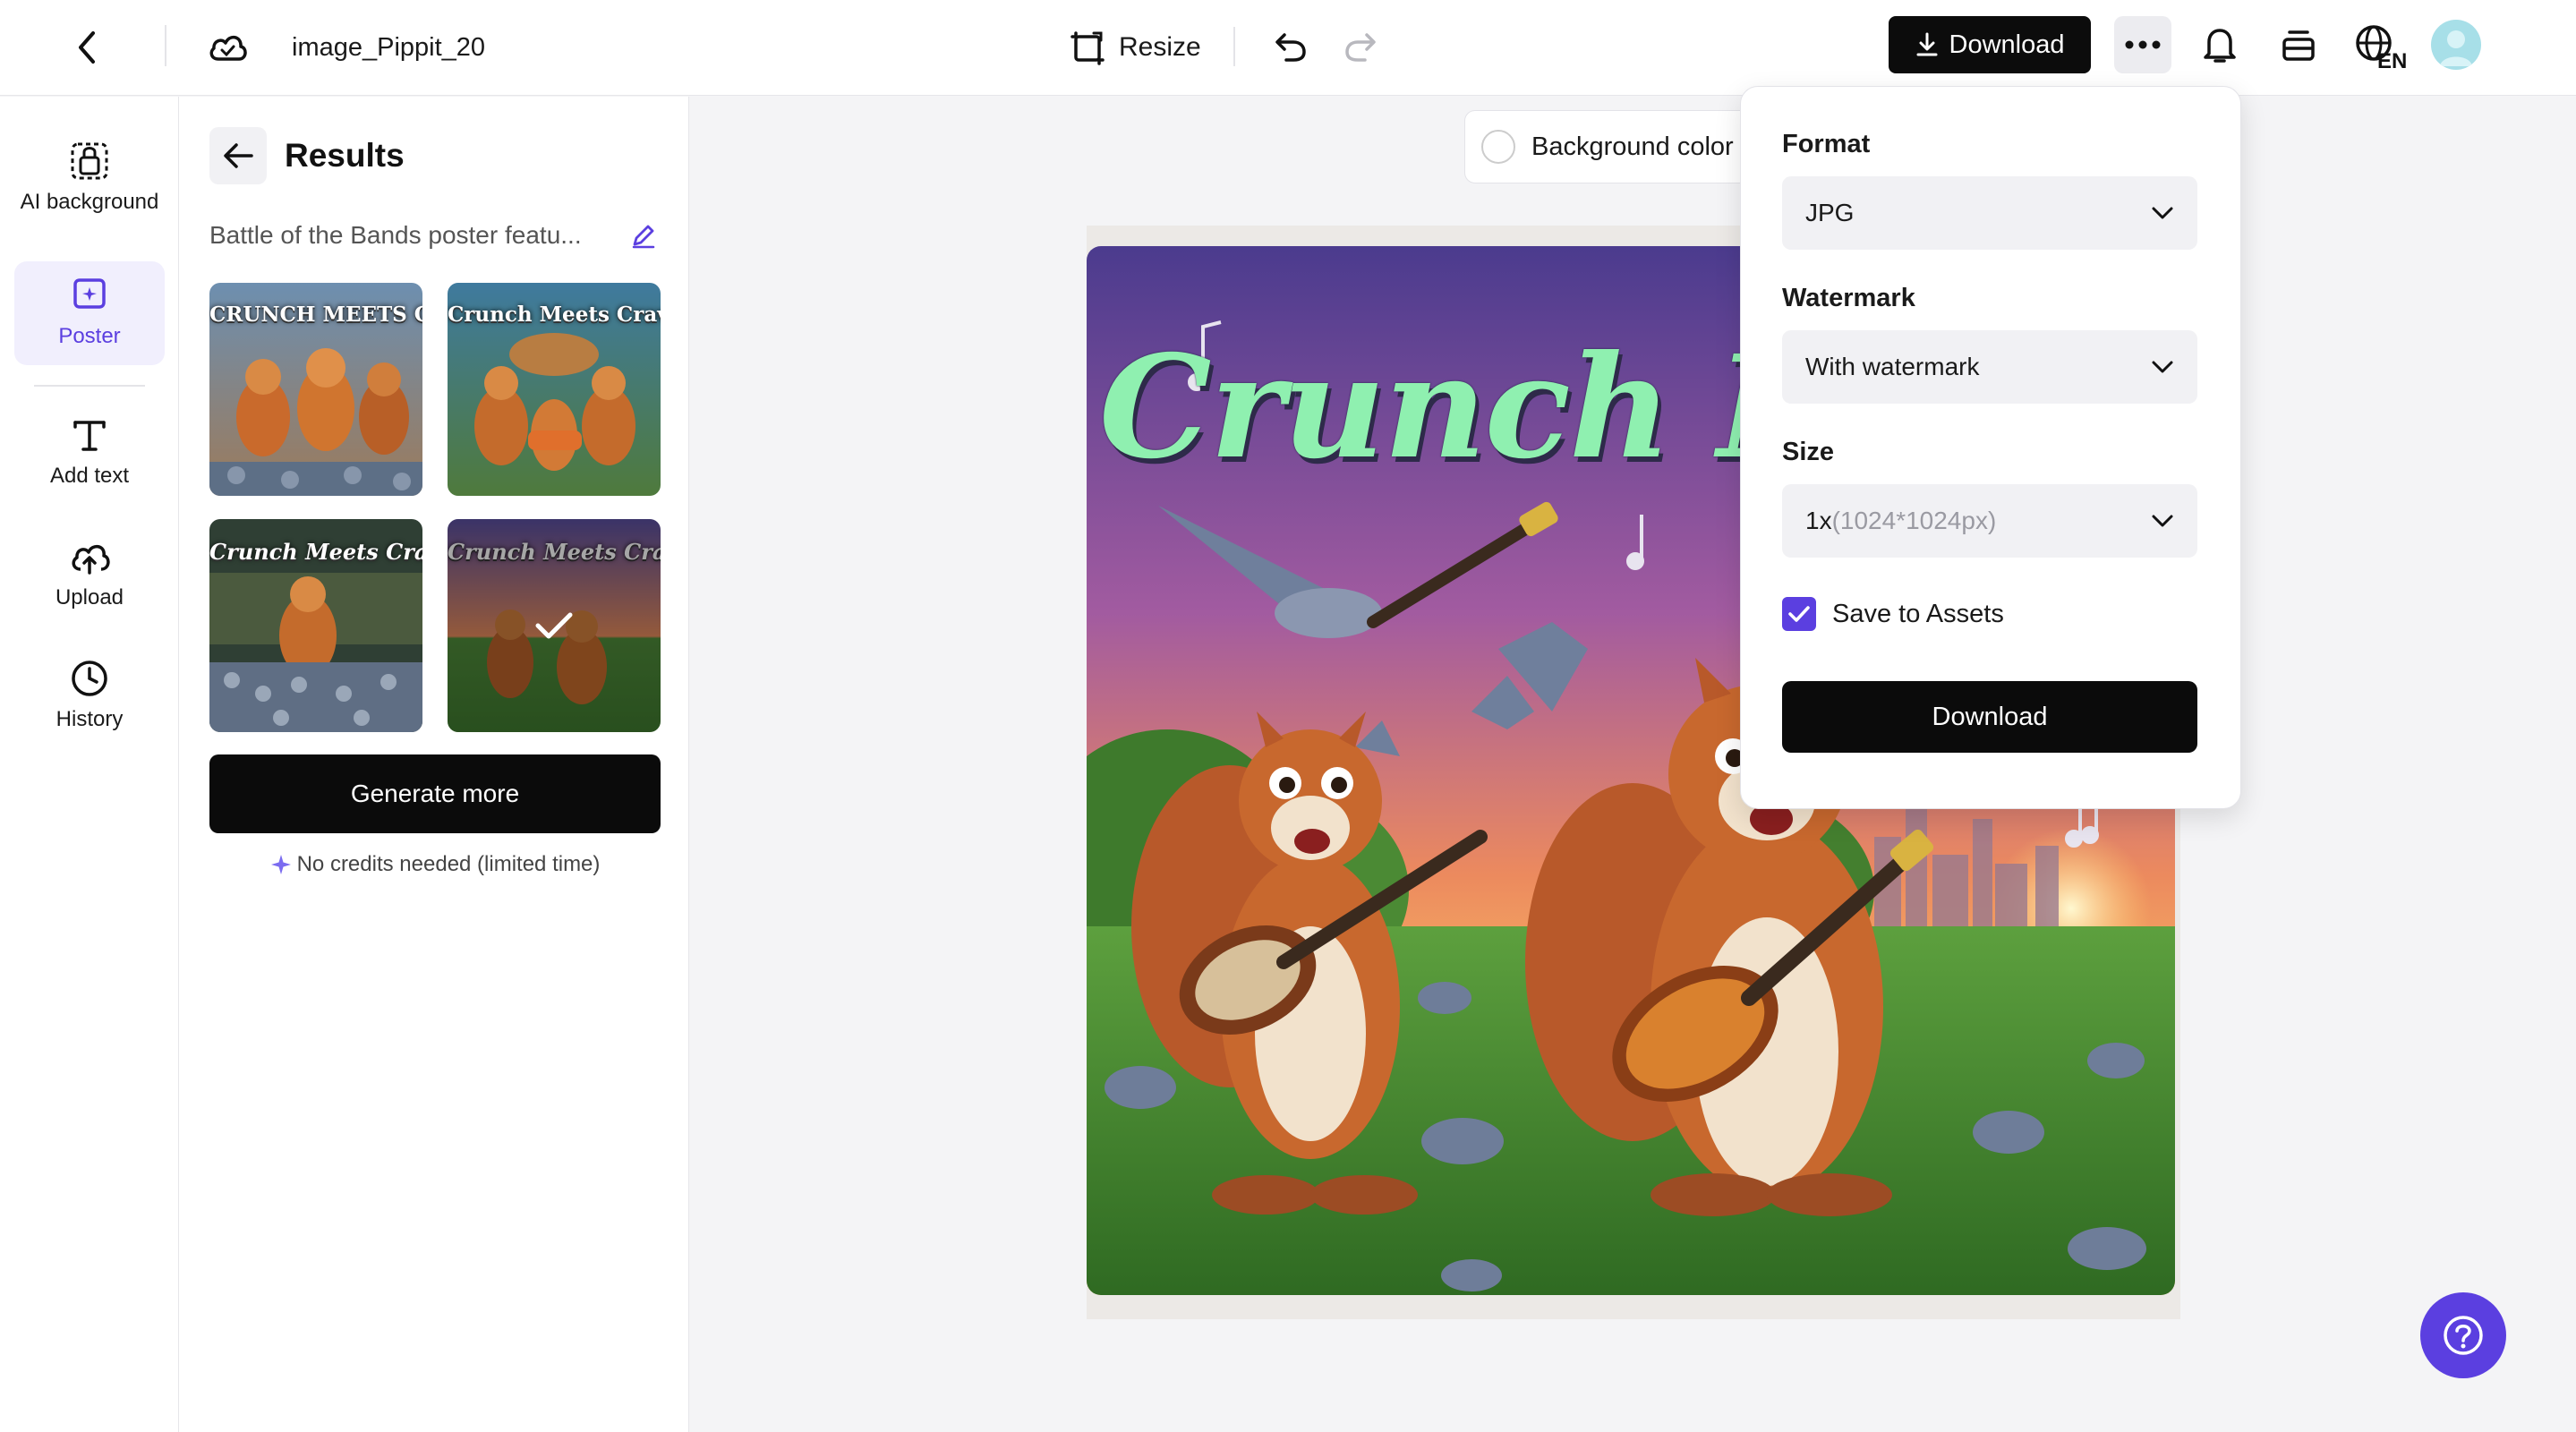  I want to click on ai-background-icon, so click(89, 161).